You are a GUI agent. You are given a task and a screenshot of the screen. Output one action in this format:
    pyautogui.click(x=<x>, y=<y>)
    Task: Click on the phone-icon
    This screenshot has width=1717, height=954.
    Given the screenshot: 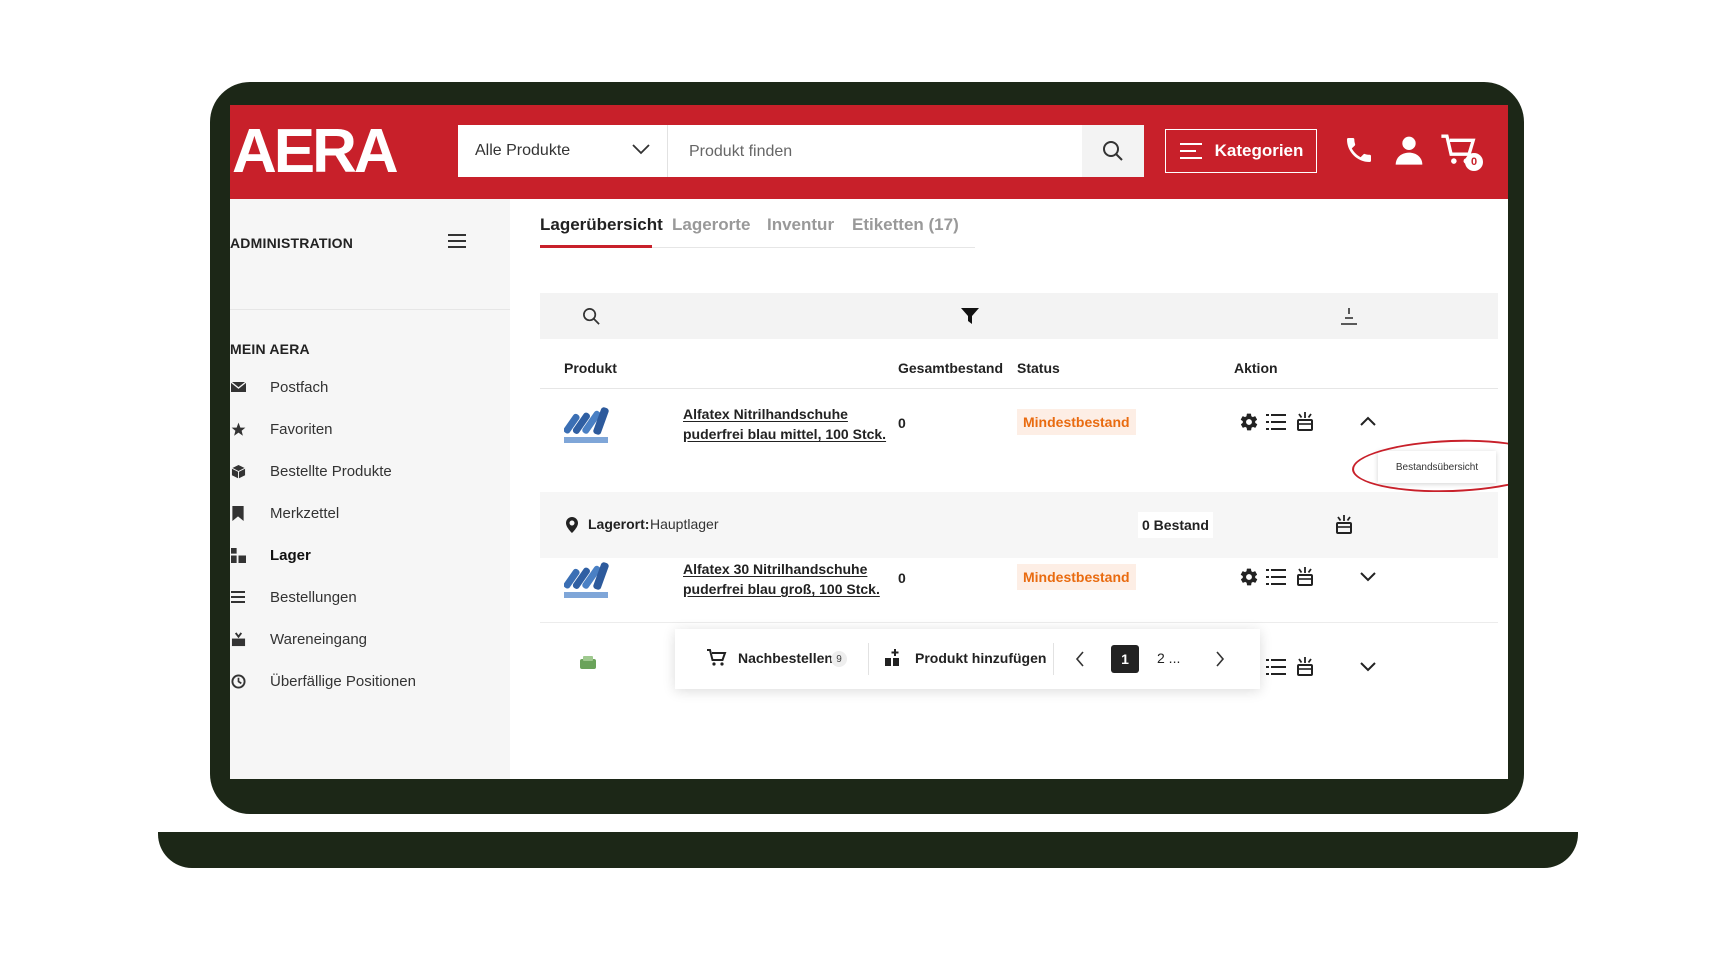 What is the action you would take?
    pyautogui.click(x=1359, y=150)
    